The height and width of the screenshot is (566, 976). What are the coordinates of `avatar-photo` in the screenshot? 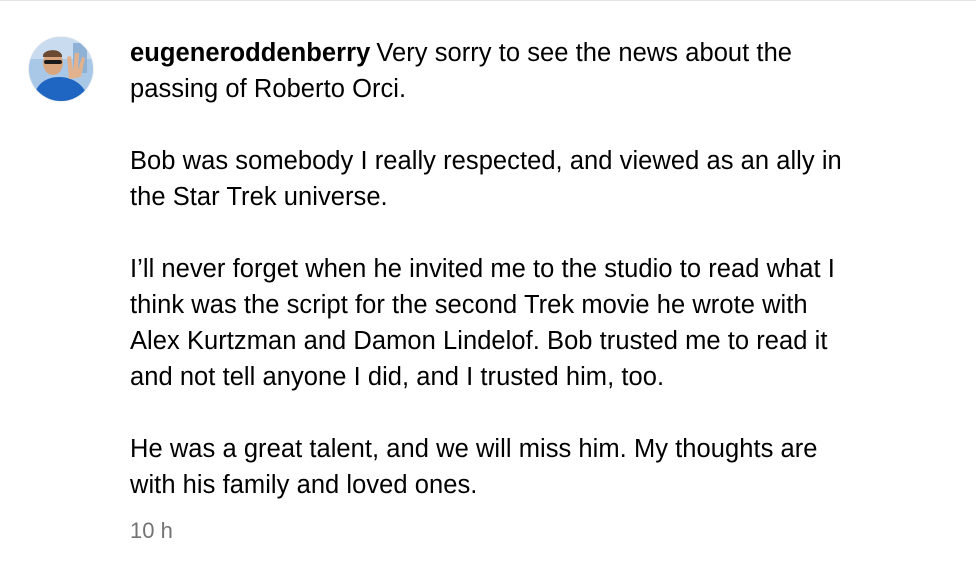 It's located at (61, 69).